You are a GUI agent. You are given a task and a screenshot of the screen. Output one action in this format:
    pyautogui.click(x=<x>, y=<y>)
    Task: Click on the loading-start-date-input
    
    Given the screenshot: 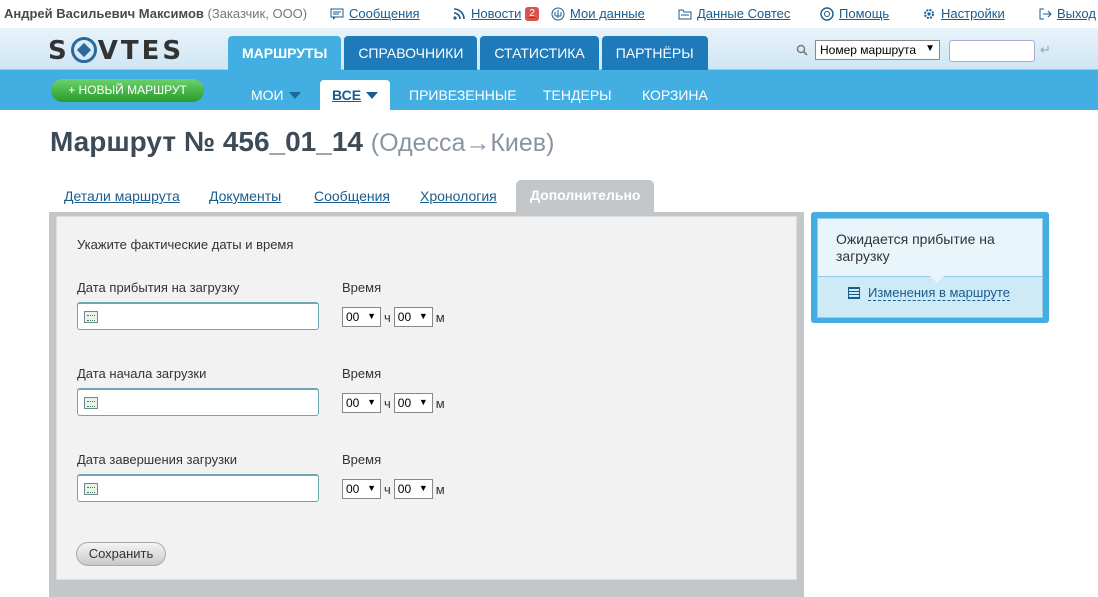 What is the action you would take?
    pyautogui.click(x=198, y=402)
    